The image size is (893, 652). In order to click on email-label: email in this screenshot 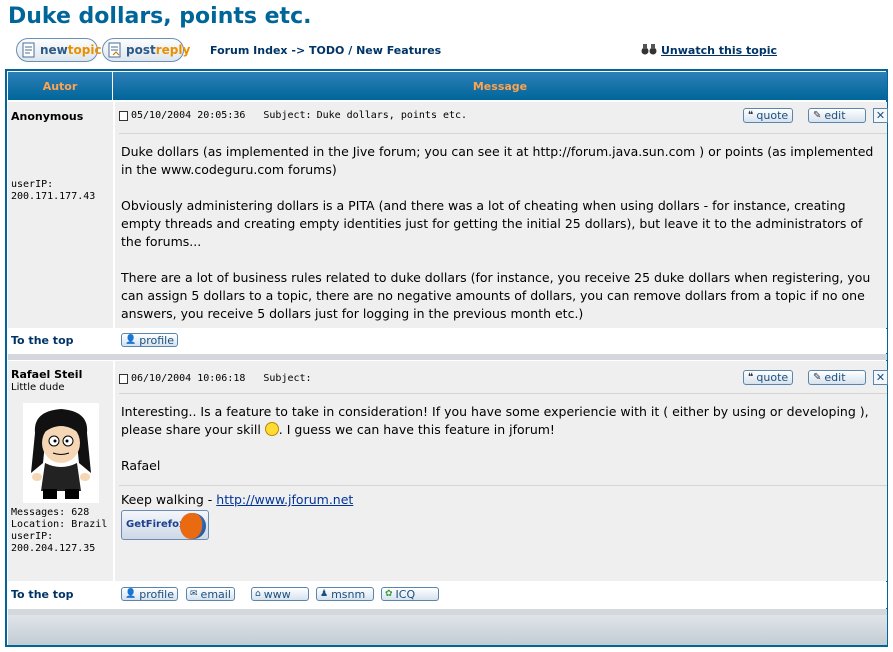, I will do `click(215, 594)`.